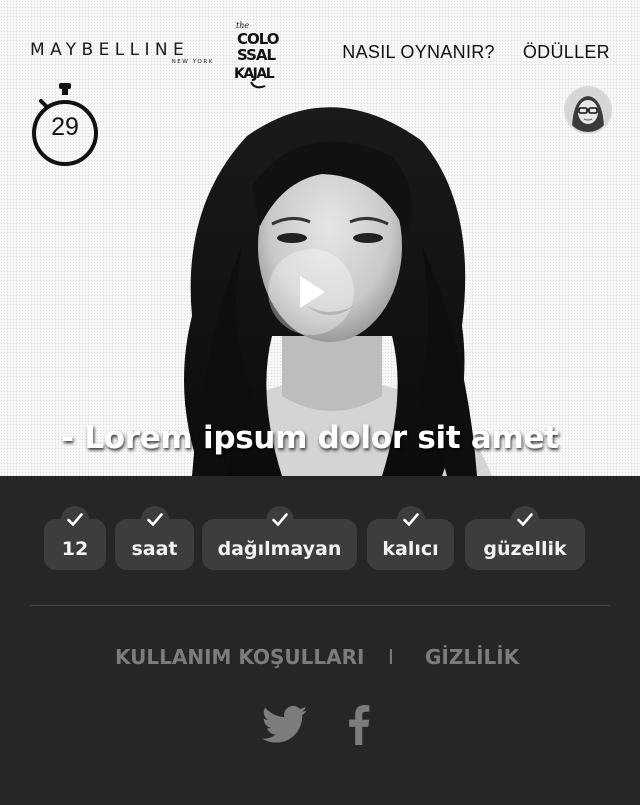  I want to click on play-icon, so click(312, 292).